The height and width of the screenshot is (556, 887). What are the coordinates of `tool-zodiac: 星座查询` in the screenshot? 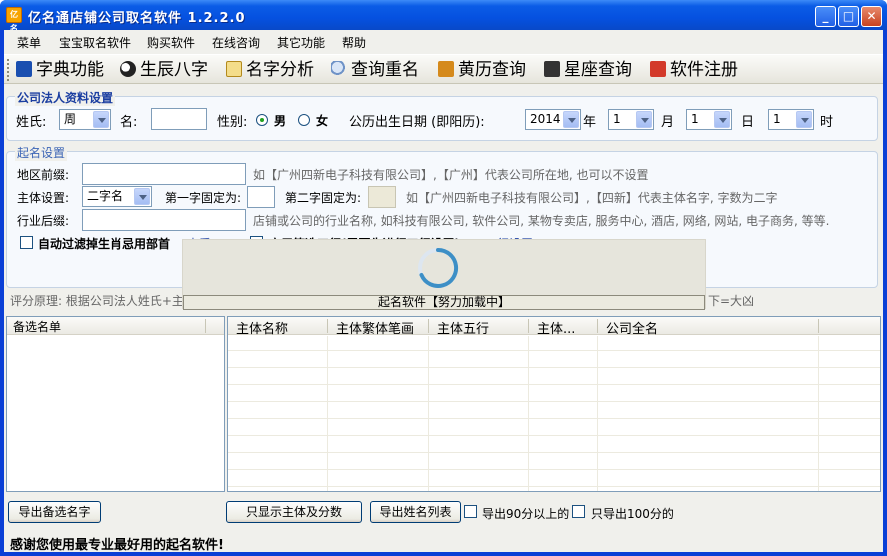 It's located at (588, 70).